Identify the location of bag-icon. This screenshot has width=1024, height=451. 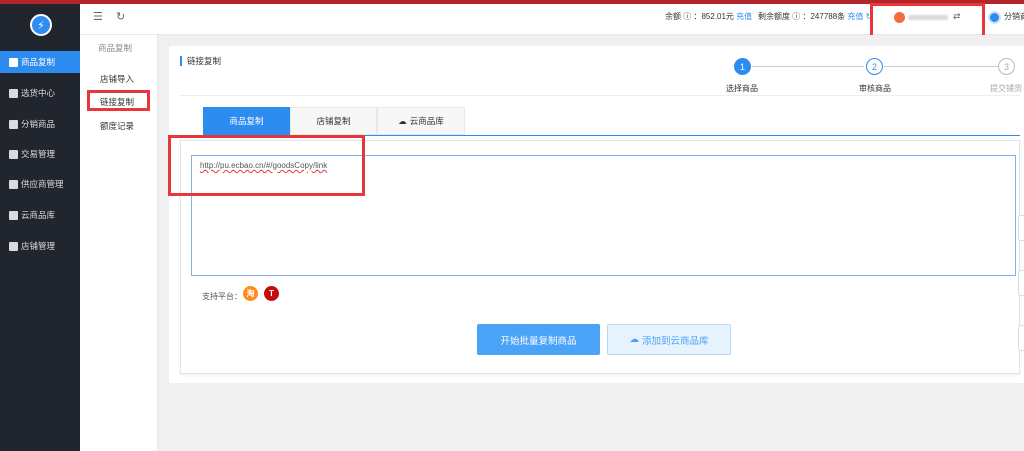
(13, 124).